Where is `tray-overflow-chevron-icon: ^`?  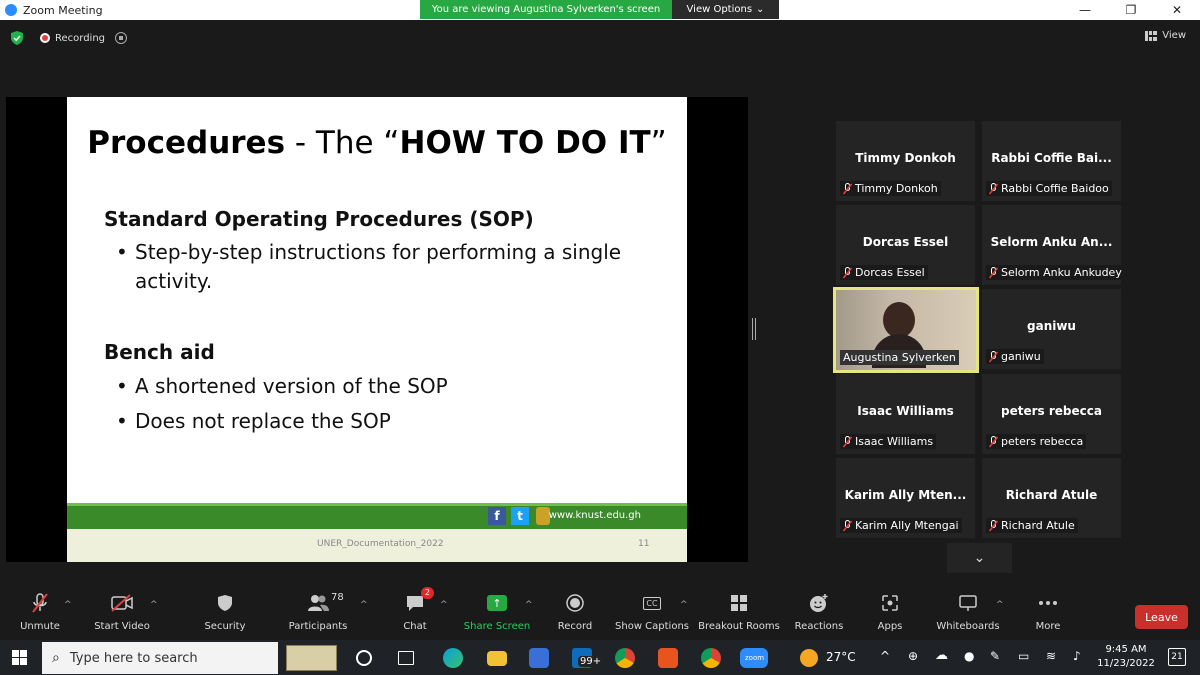 tray-overflow-chevron-icon: ^ is located at coordinates (885, 656).